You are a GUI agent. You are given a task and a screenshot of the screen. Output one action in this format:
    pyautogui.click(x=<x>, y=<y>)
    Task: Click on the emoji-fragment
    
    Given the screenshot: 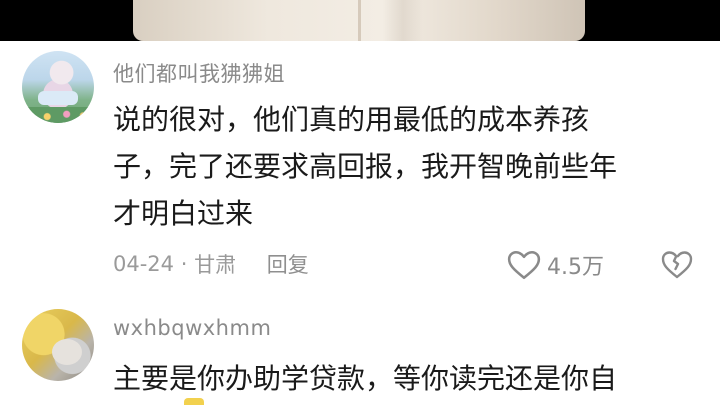 What is the action you would take?
    pyautogui.click(x=194, y=401)
    